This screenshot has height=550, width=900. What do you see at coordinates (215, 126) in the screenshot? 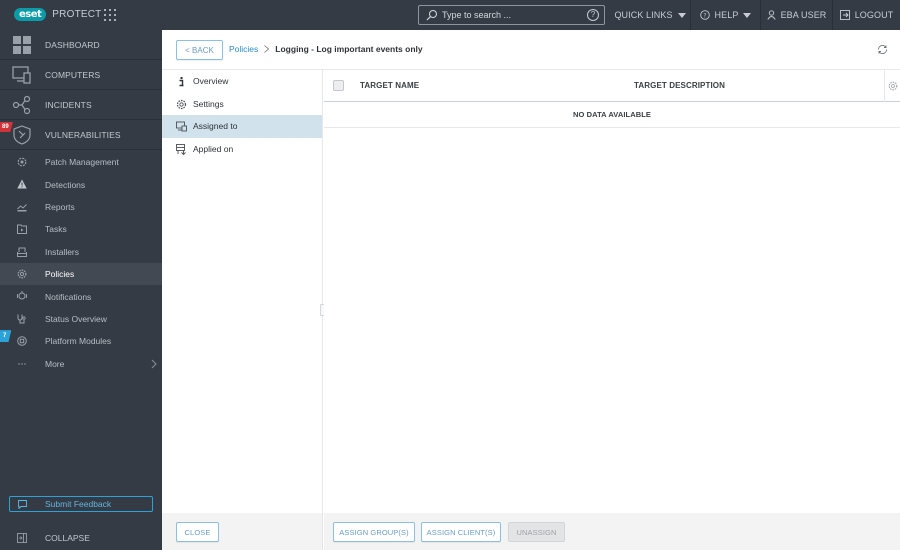
I see `tab-label: Assigned to` at bounding box center [215, 126].